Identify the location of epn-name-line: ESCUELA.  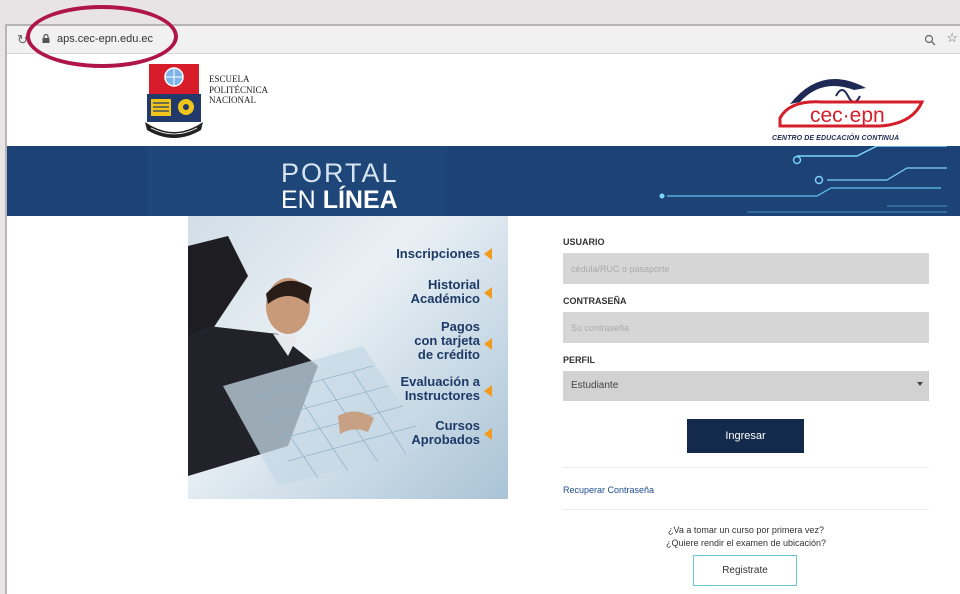
(229, 79).